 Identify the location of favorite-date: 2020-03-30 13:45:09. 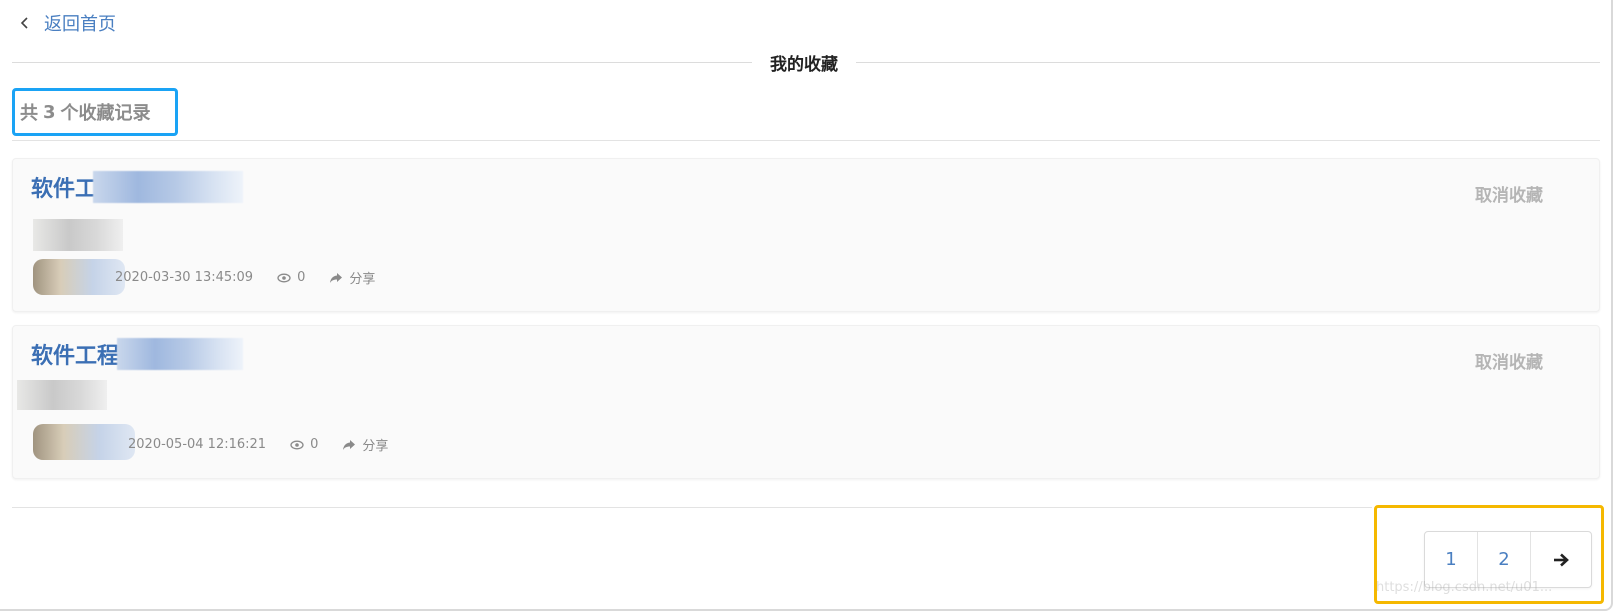
(184, 277).